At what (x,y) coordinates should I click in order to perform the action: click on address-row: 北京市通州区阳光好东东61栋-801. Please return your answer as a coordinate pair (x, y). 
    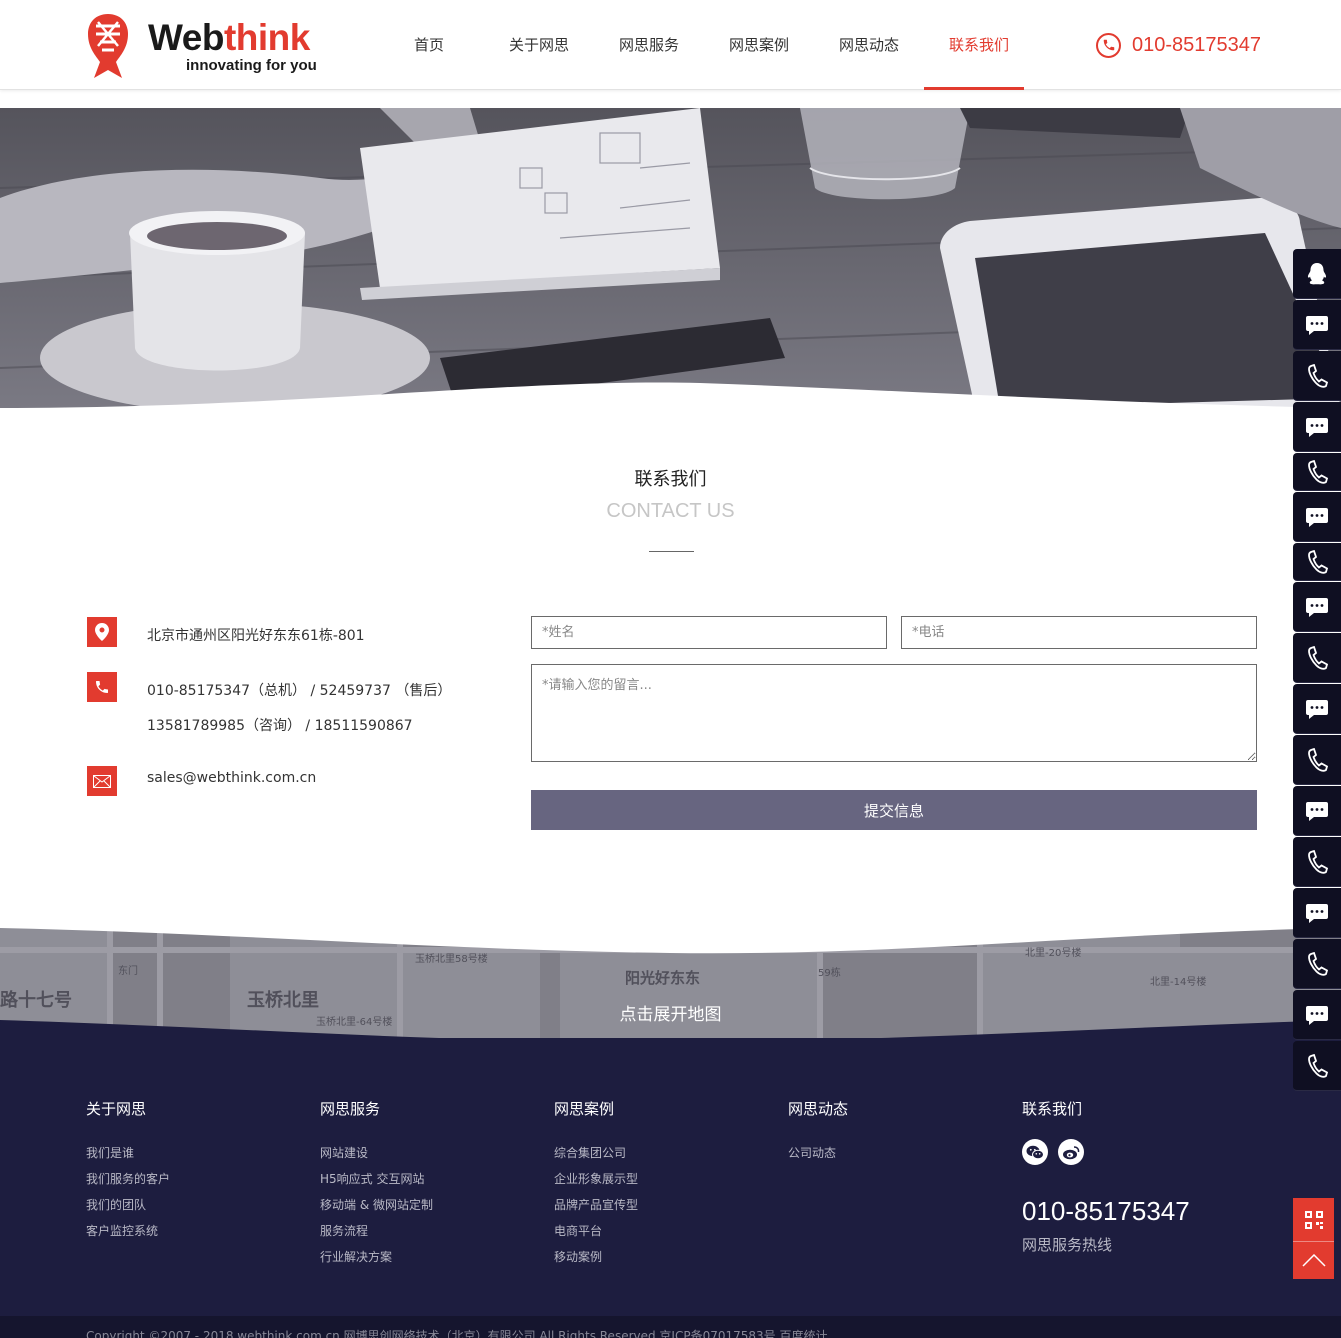
    Looking at the image, I should click on (226, 632).